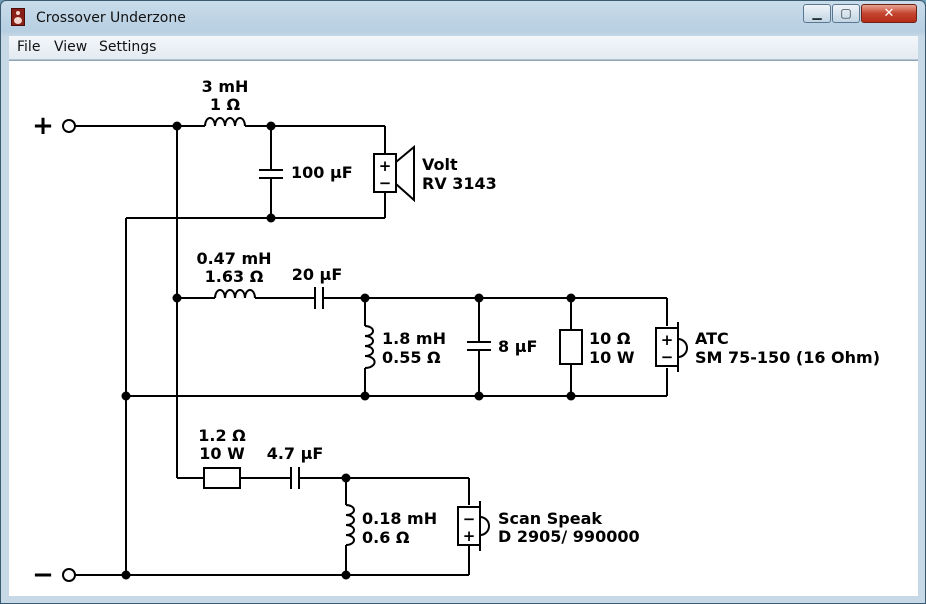 The image size is (926, 604). I want to click on mid-driver-model: SM 75-150 (16 Ohm), so click(787, 357).